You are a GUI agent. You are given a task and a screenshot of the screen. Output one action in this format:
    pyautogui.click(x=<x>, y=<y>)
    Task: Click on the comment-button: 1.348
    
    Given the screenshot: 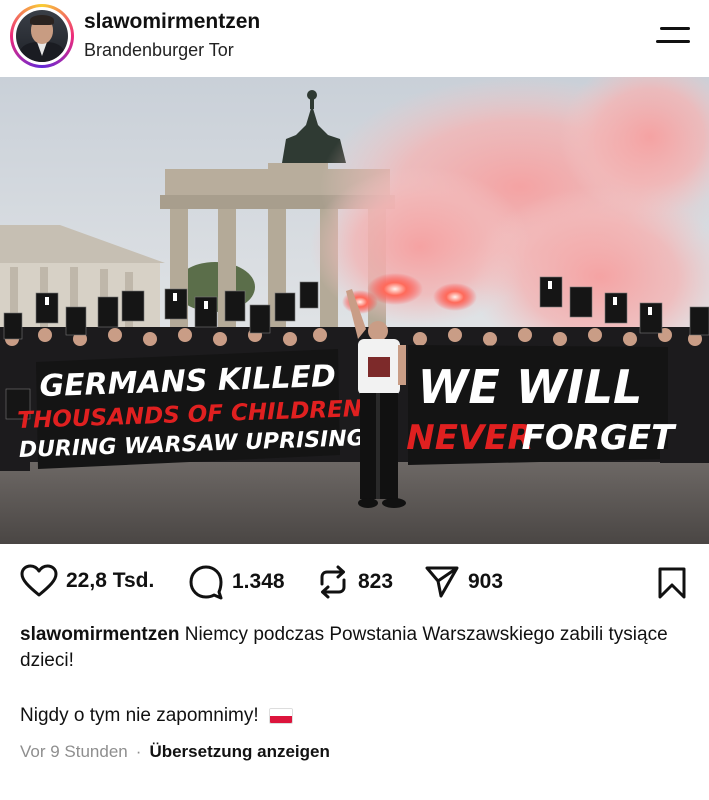 What is the action you would take?
    pyautogui.click(x=236, y=582)
    